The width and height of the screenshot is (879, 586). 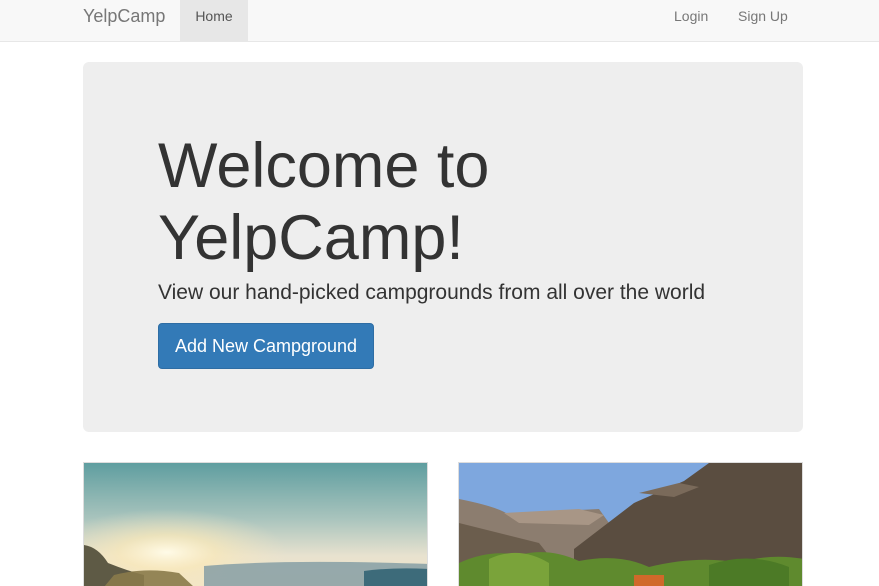 I want to click on page-title: Welcome to YelpCamp!, so click(x=324, y=202).